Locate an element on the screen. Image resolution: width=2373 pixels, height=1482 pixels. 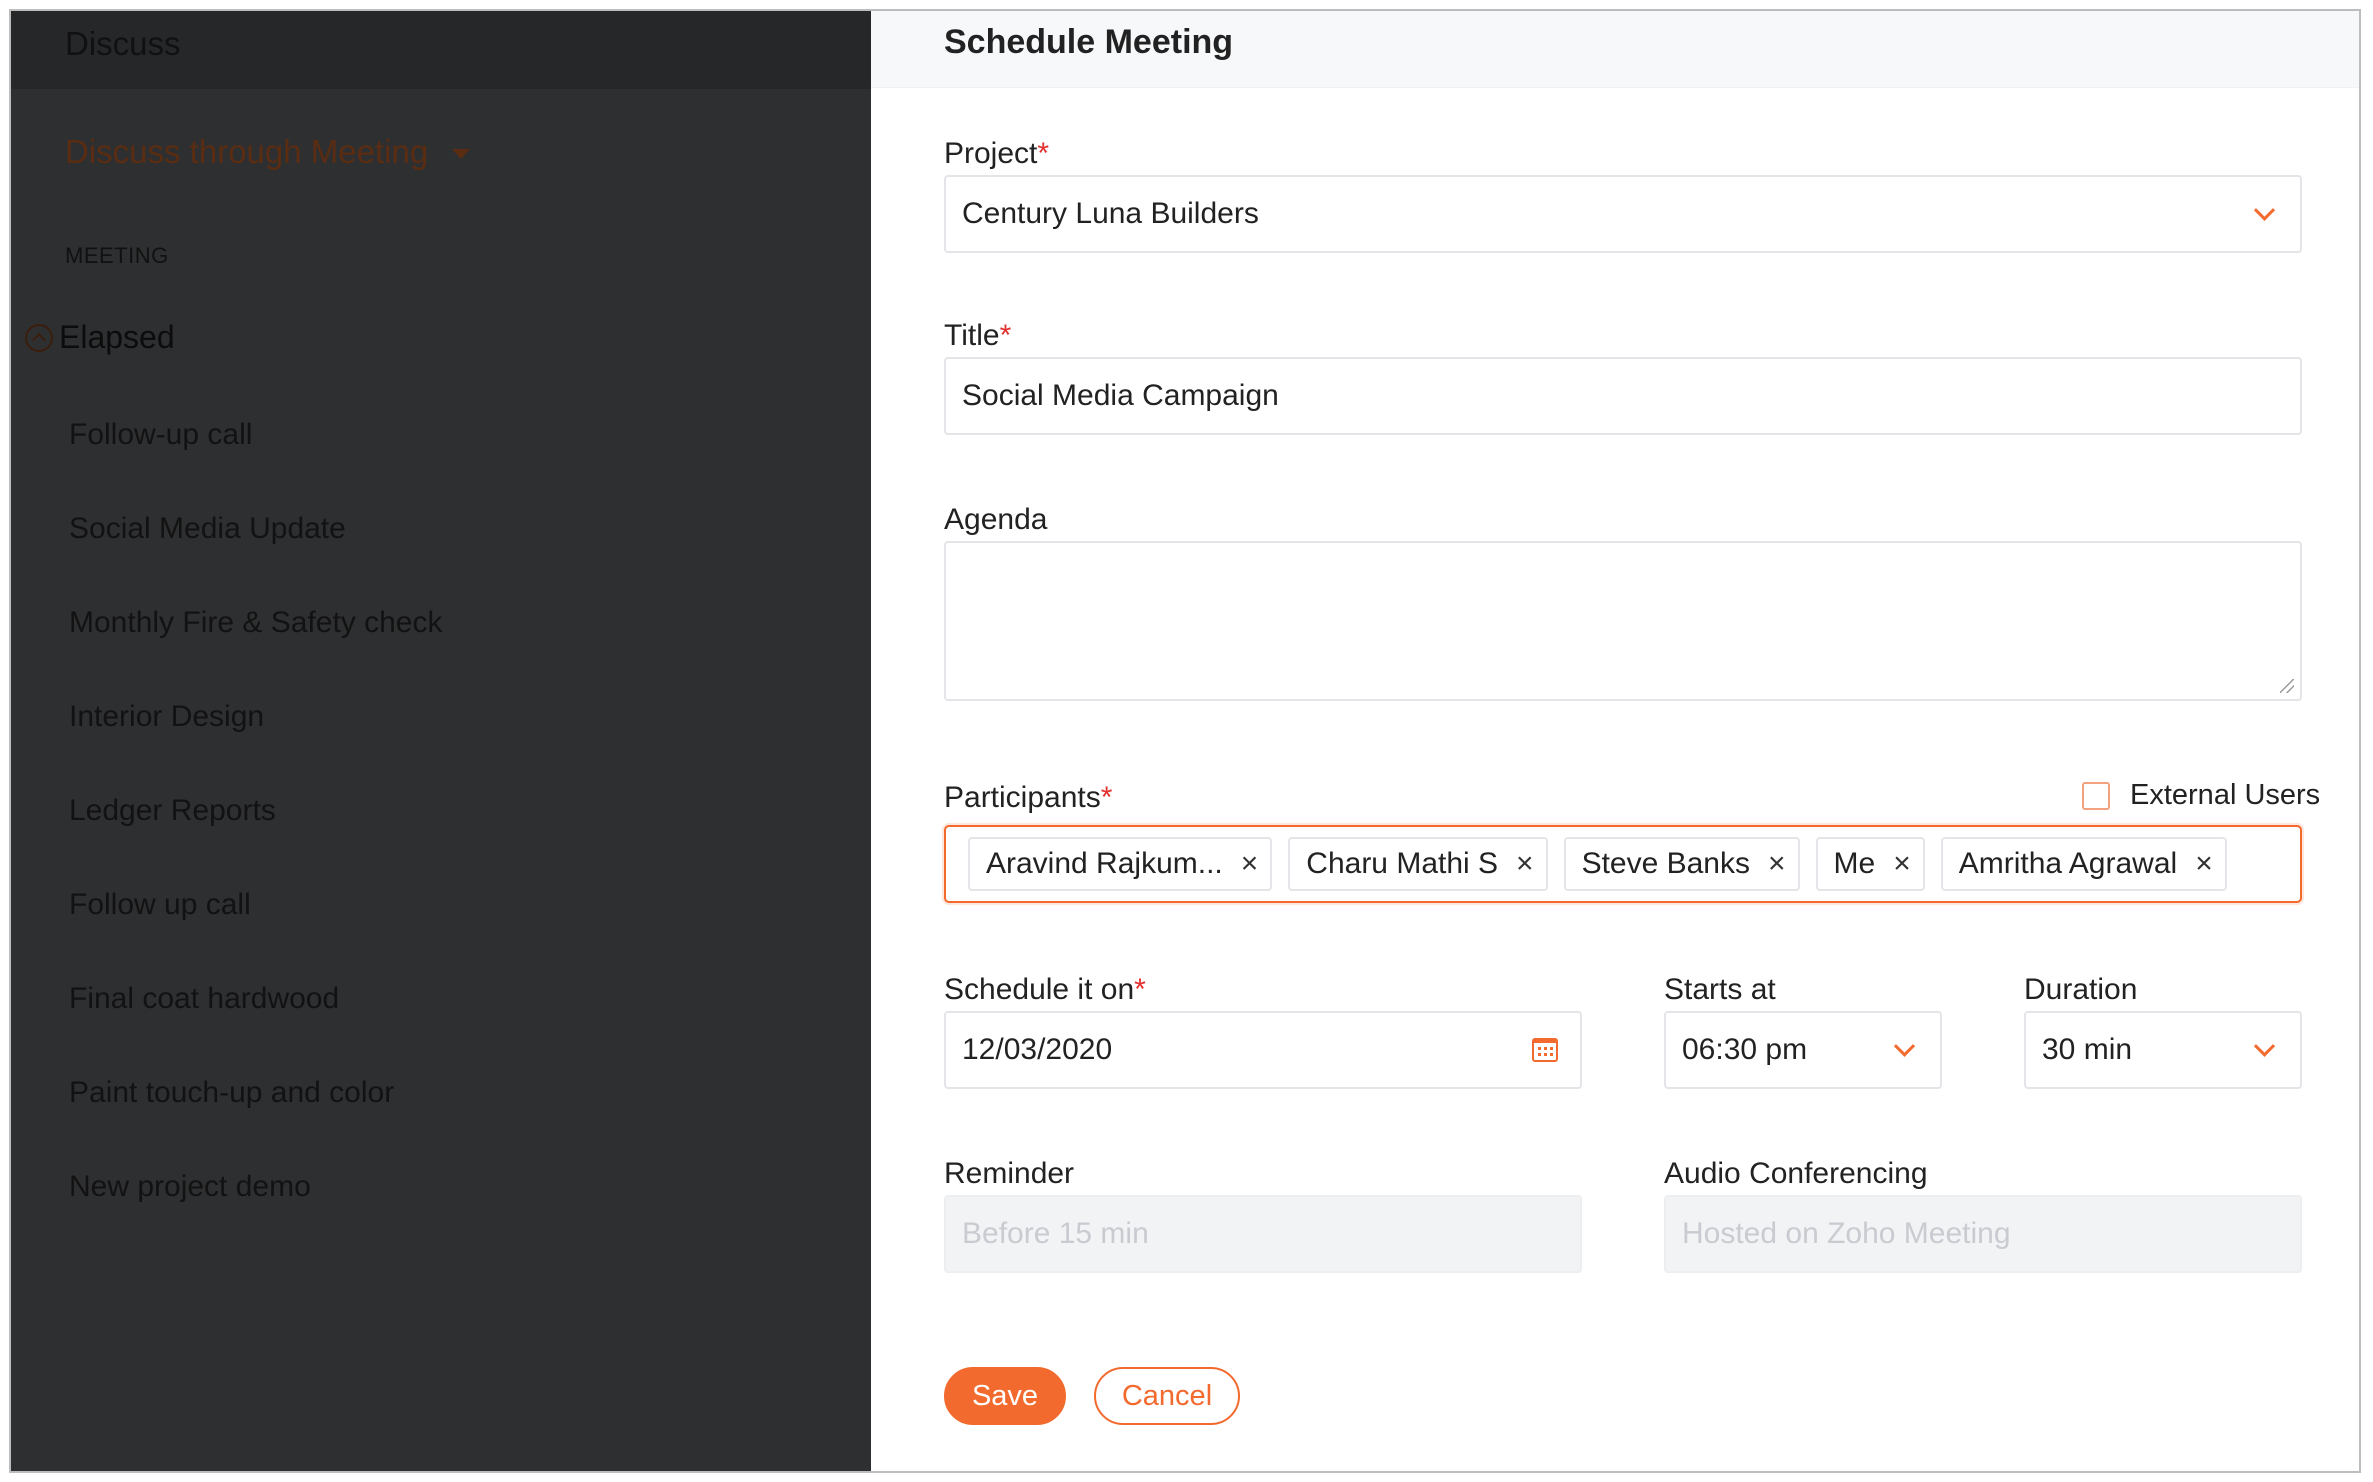
participant-chip: Me × is located at coordinates (1870, 864).